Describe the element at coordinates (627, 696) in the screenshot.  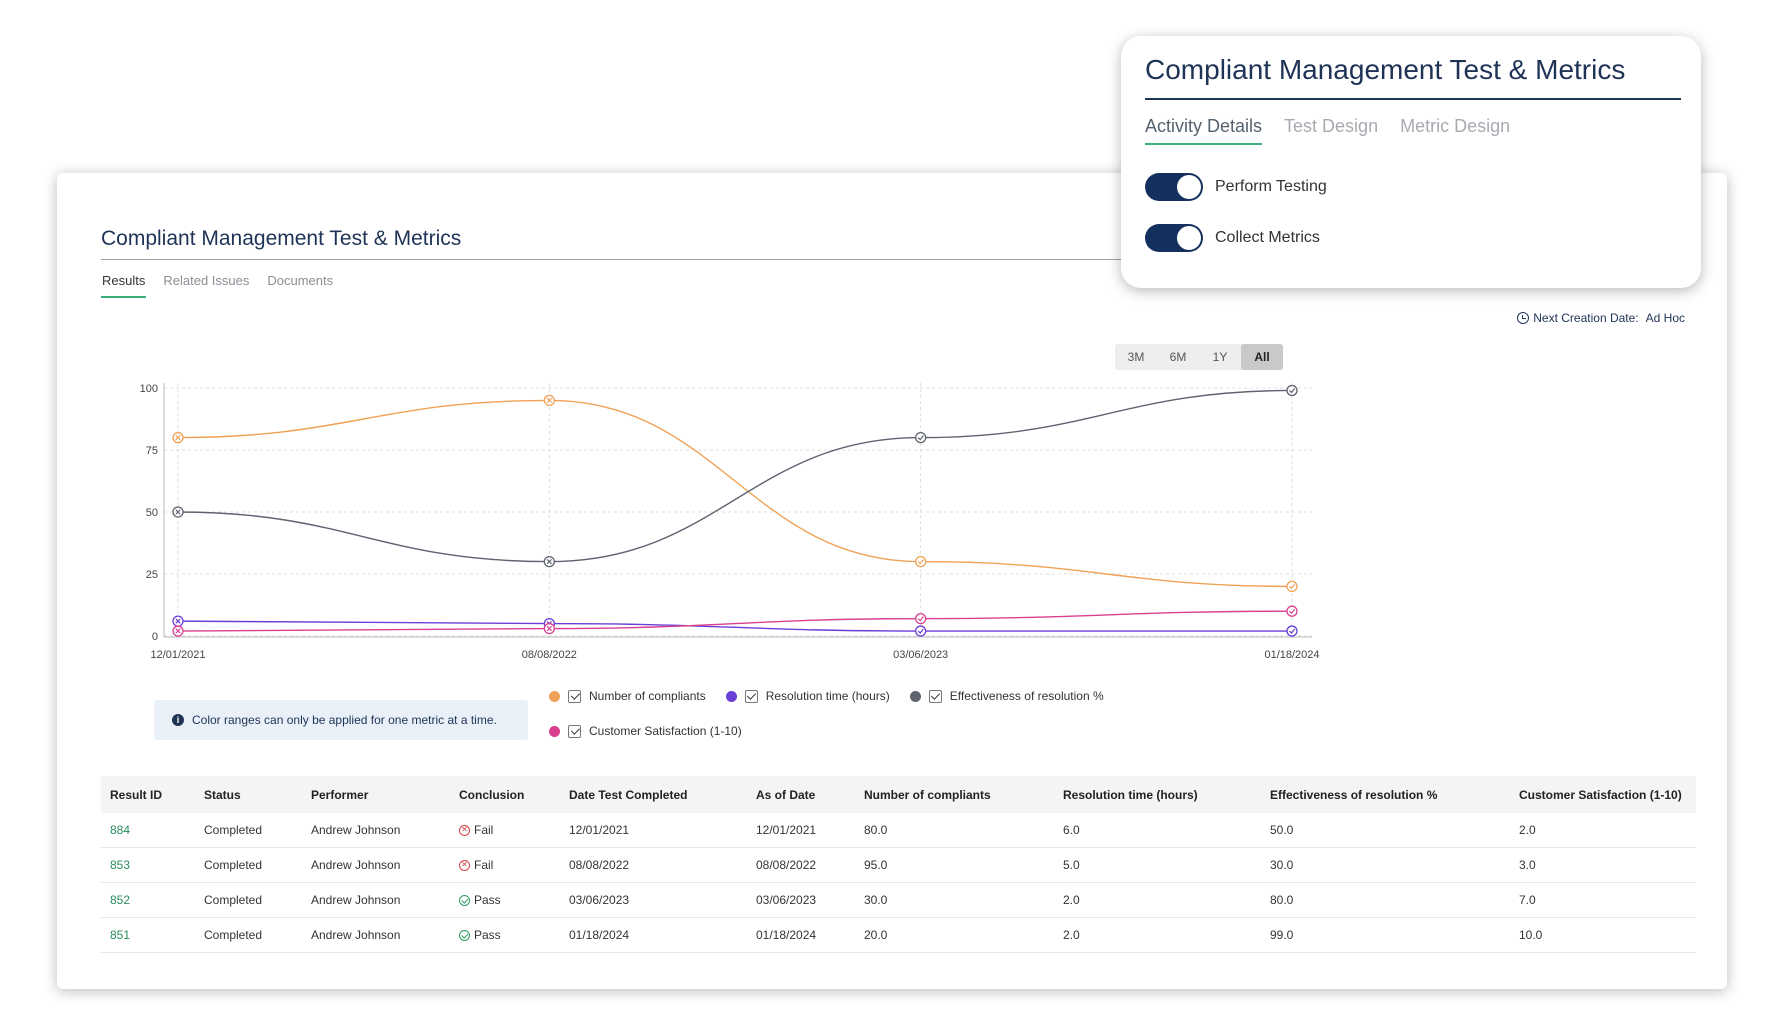
I see `legend-item-compliants: Number of compliants` at that location.